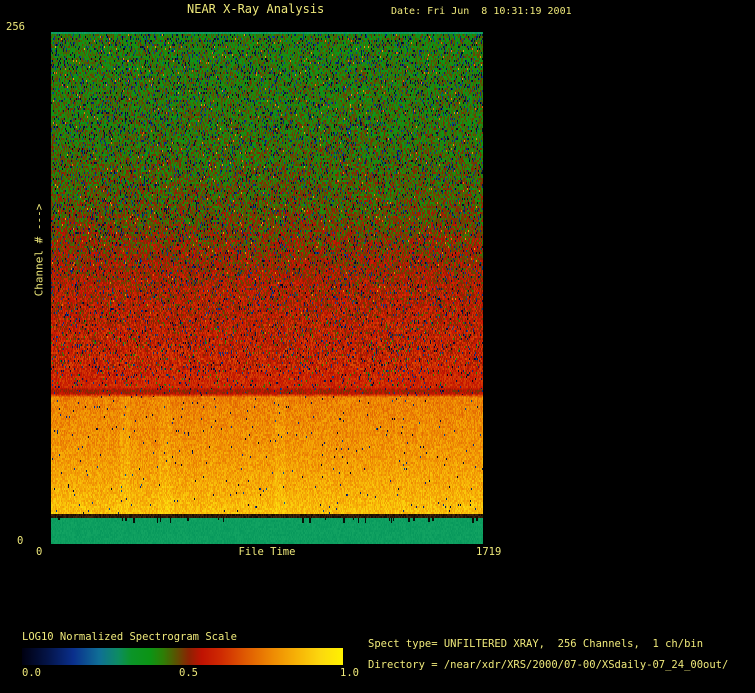  What do you see at coordinates (20, 541) in the screenshot?
I see `y-axis-min-tick: 0` at bounding box center [20, 541].